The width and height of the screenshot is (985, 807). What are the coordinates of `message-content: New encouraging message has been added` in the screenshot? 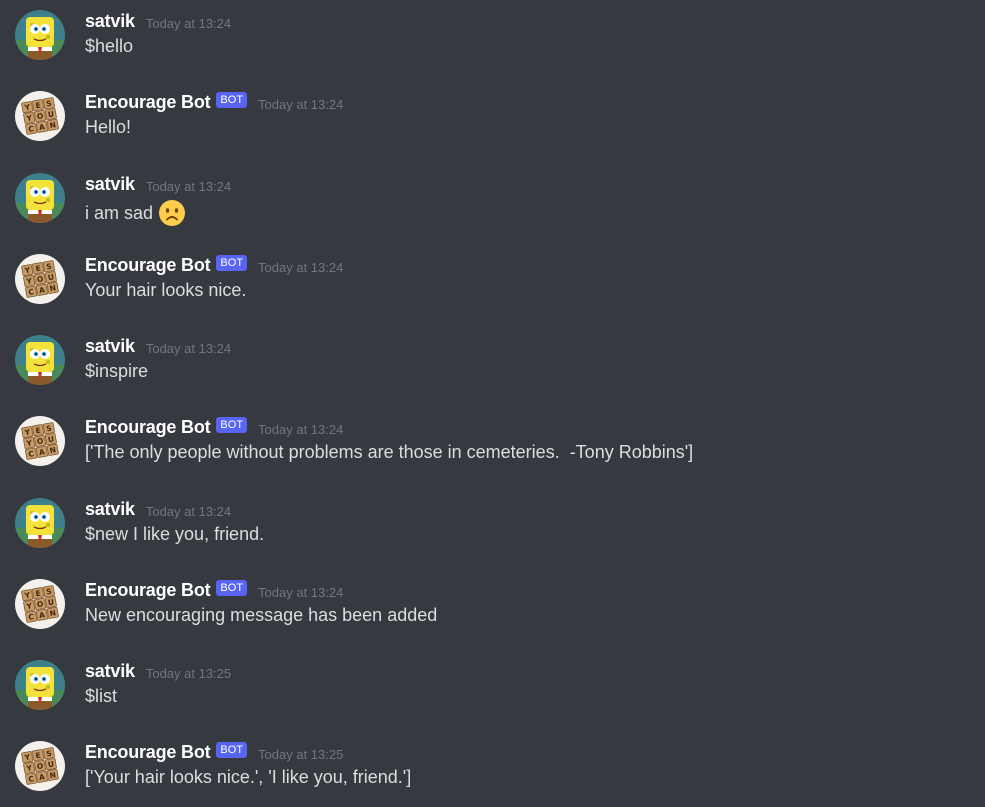 It's located at (261, 615).